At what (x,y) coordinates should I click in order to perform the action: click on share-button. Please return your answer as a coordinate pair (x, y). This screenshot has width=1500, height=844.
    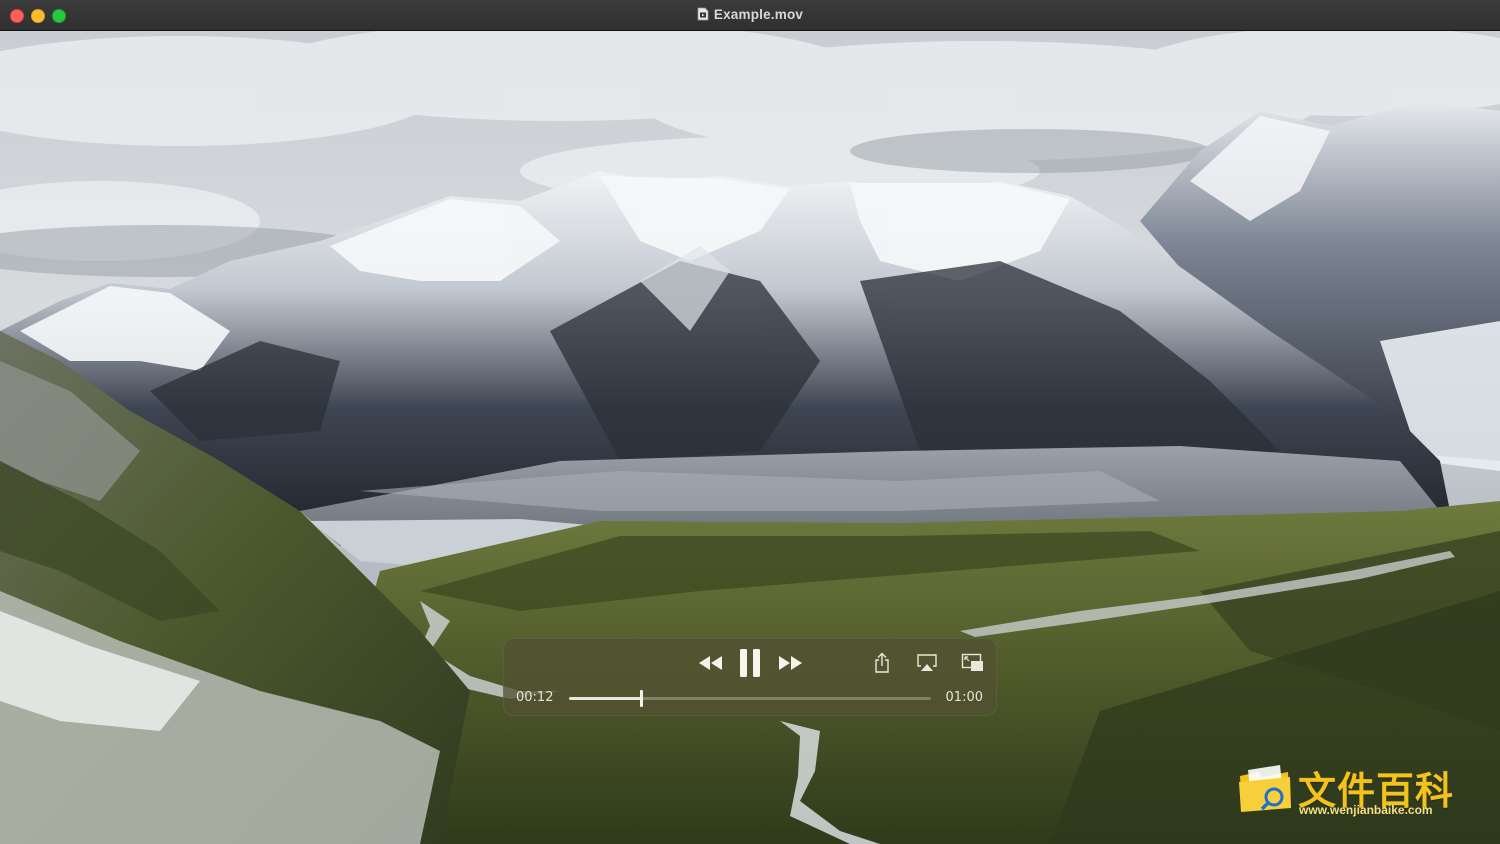
    Looking at the image, I should click on (882, 665).